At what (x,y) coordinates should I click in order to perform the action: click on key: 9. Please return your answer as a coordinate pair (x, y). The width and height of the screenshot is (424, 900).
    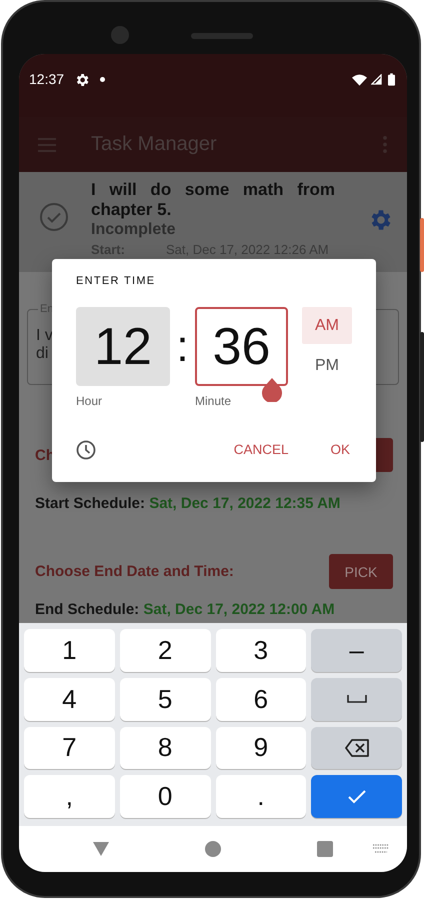
    Looking at the image, I should click on (261, 748).